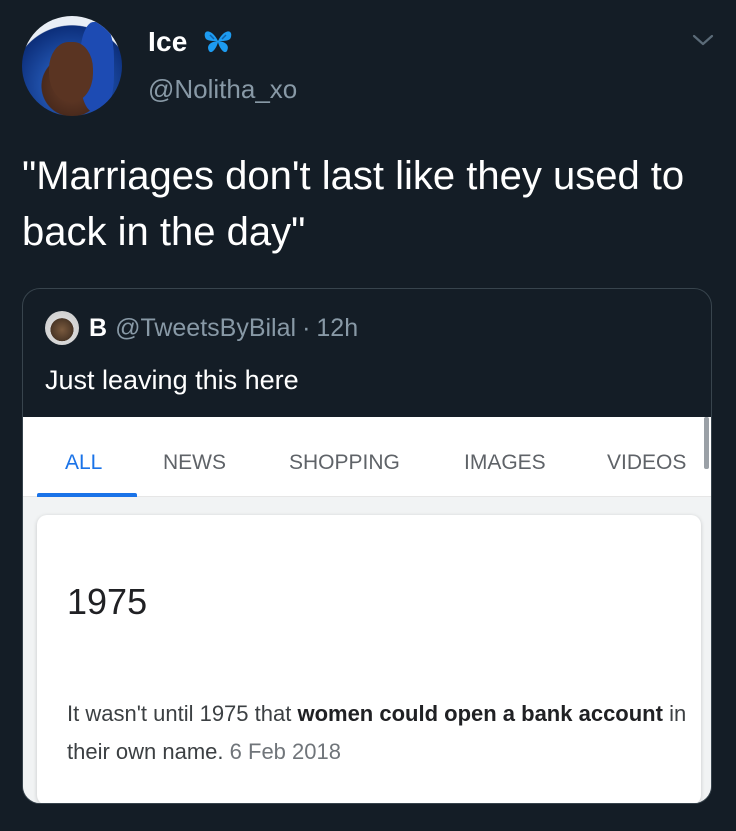 Image resolution: width=736 pixels, height=831 pixels. Describe the element at coordinates (107, 601) in the screenshot. I see `featured-answer: 1975` at that location.